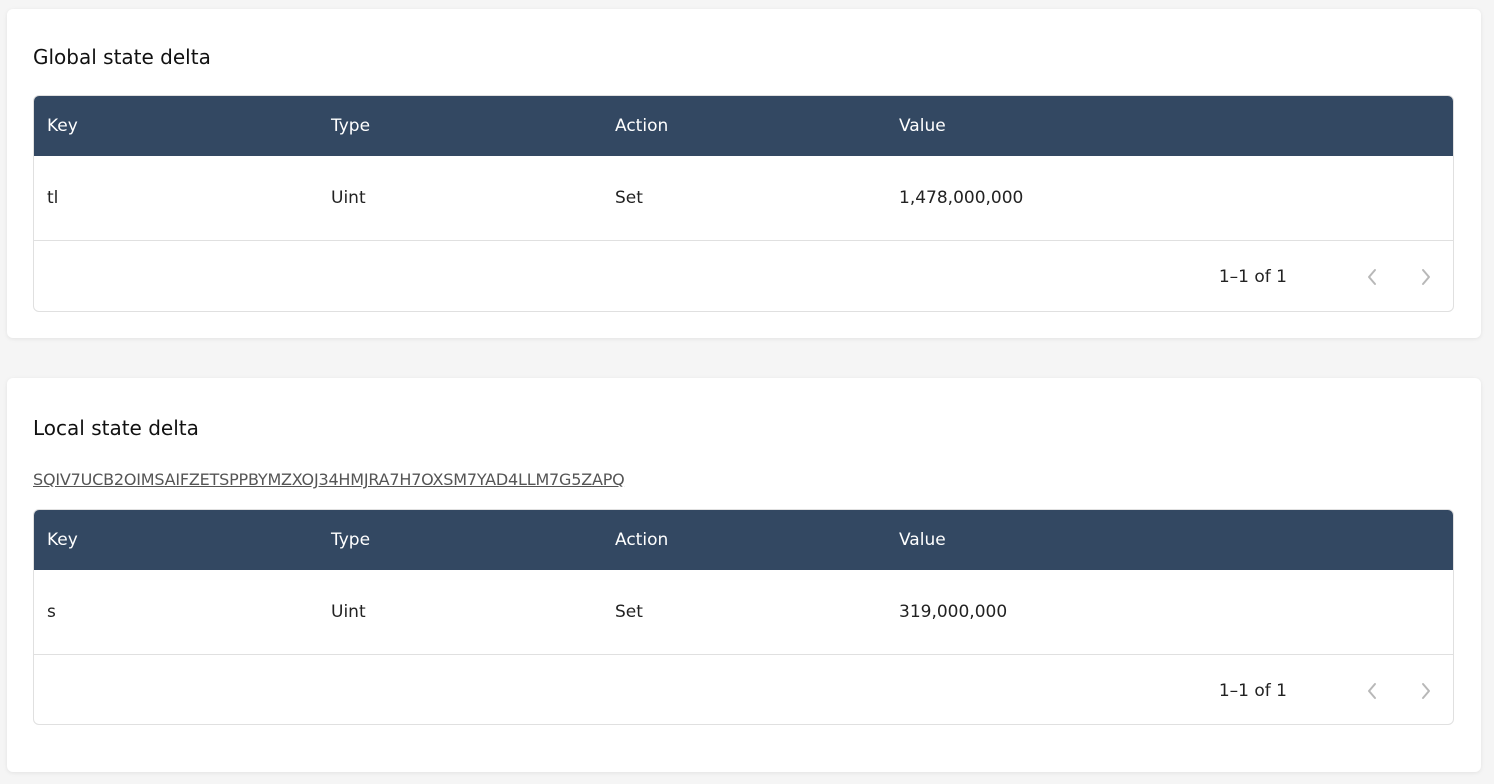 The width and height of the screenshot is (1494, 784). I want to click on cell-value: 319,000,000, so click(953, 612).